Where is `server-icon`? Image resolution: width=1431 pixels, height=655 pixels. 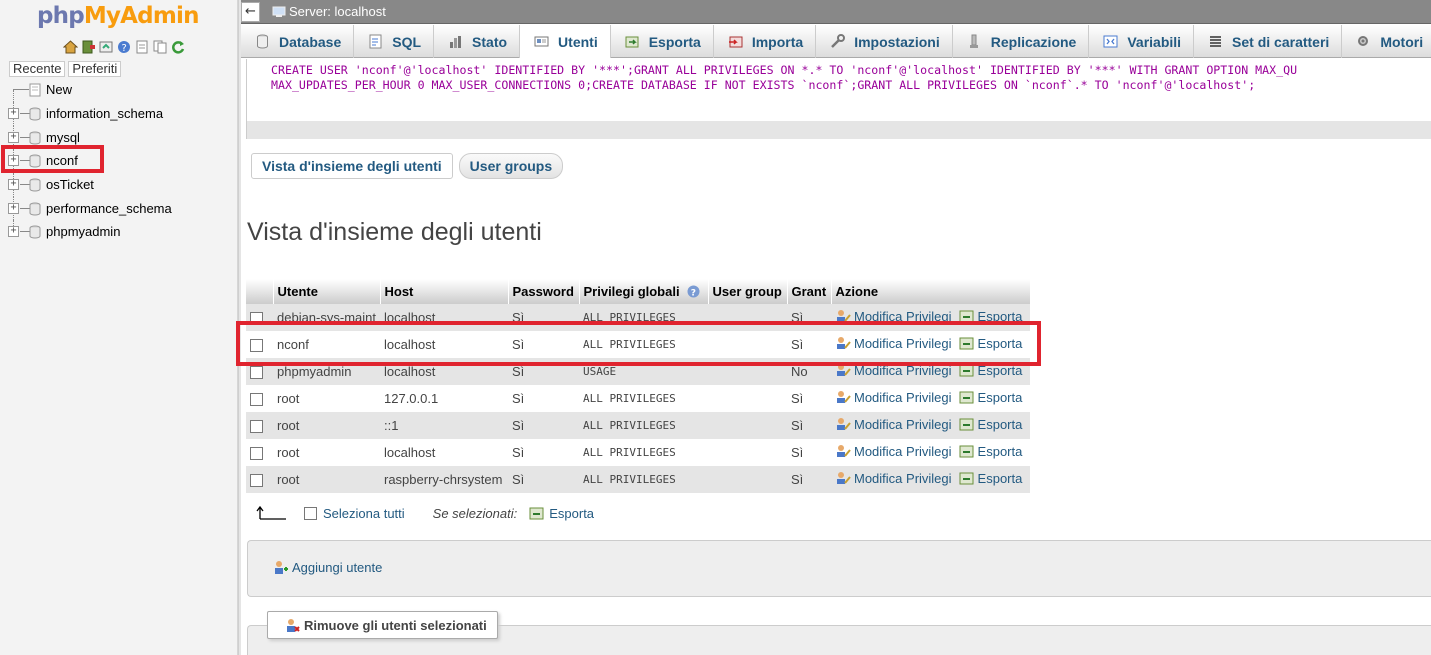
server-icon is located at coordinates (279, 11).